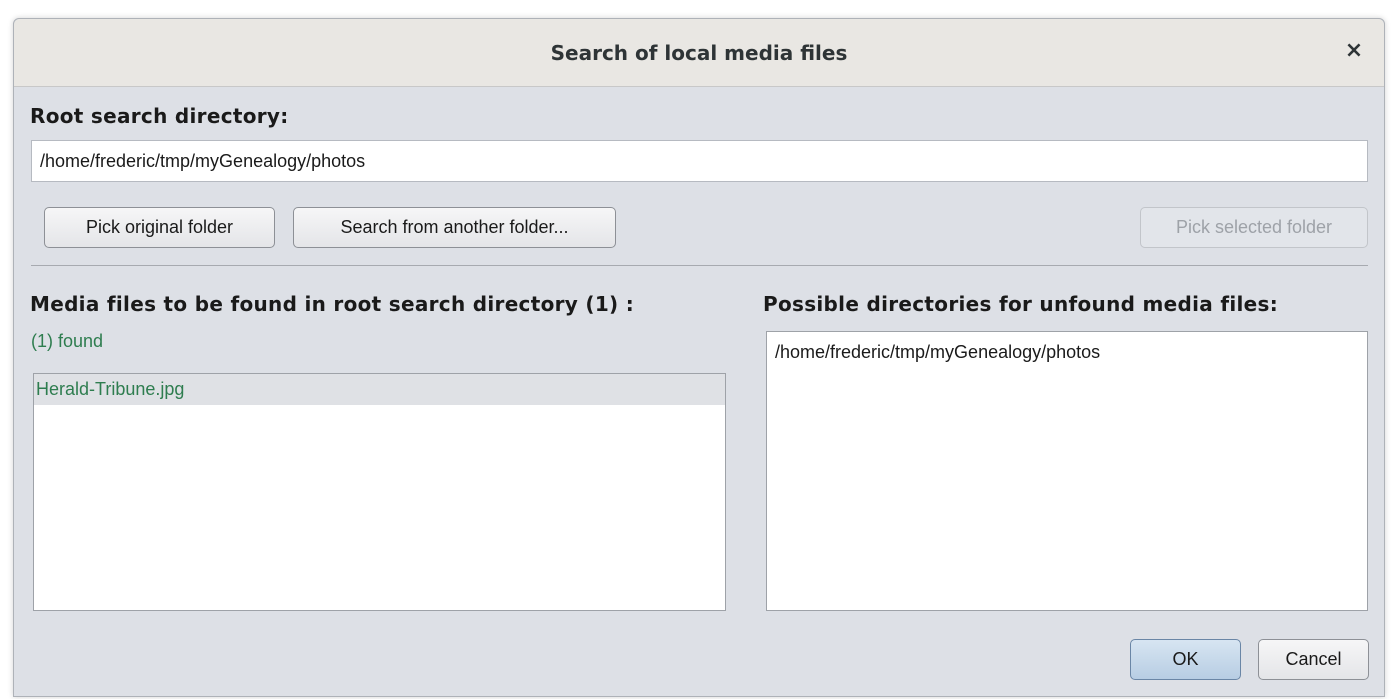 The image size is (1397, 699). Describe the element at coordinates (699, 265) in the screenshot. I see `separator` at that location.